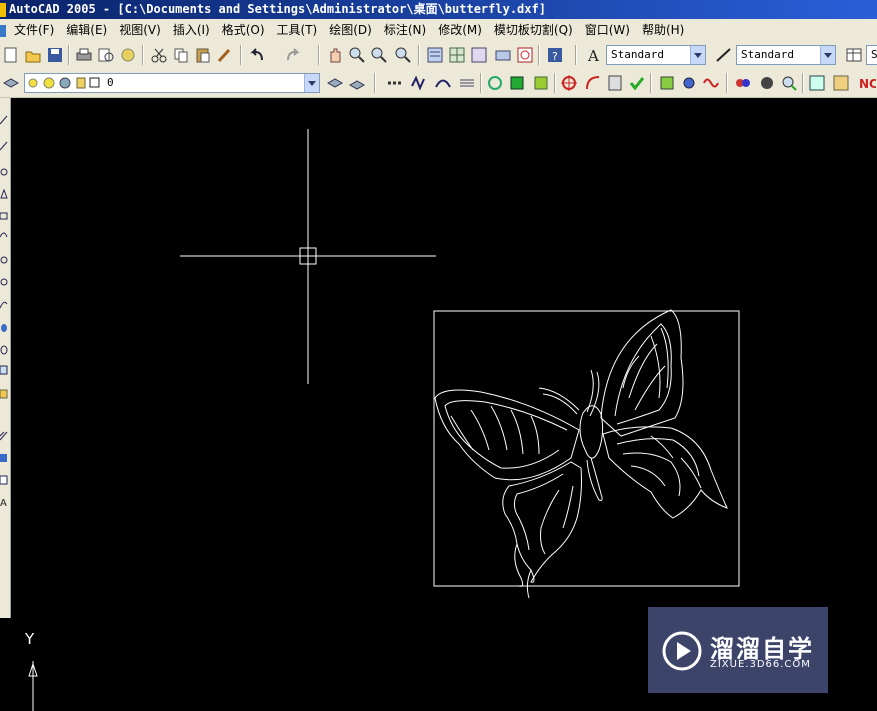 The width and height of the screenshot is (877, 711). Describe the element at coordinates (128, 55) in the screenshot. I see `publish-icon` at that location.